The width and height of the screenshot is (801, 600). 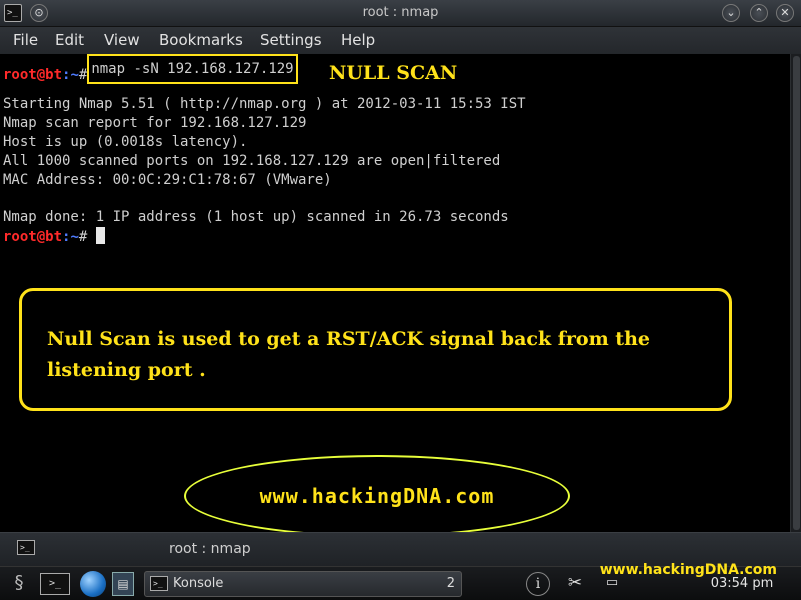 What do you see at coordinates (159, 583) in the screenshot?
I see `konsole-task-icon: >_` at bounding box center [159, 583].